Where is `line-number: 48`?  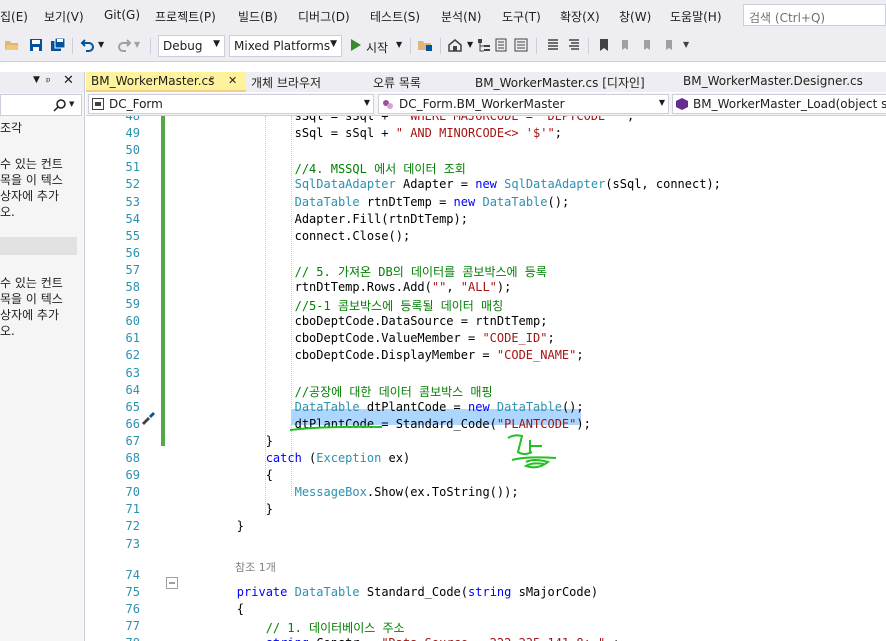
line-number: 48 is located at coordinates (132, 119).